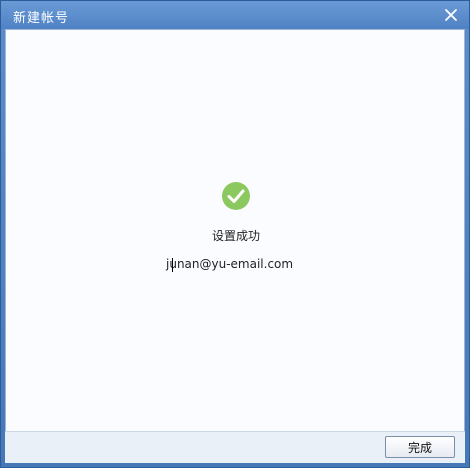 This screenshot has width=470, height=468. I want to click on window-title: 新建帐号, so click(41, 18).